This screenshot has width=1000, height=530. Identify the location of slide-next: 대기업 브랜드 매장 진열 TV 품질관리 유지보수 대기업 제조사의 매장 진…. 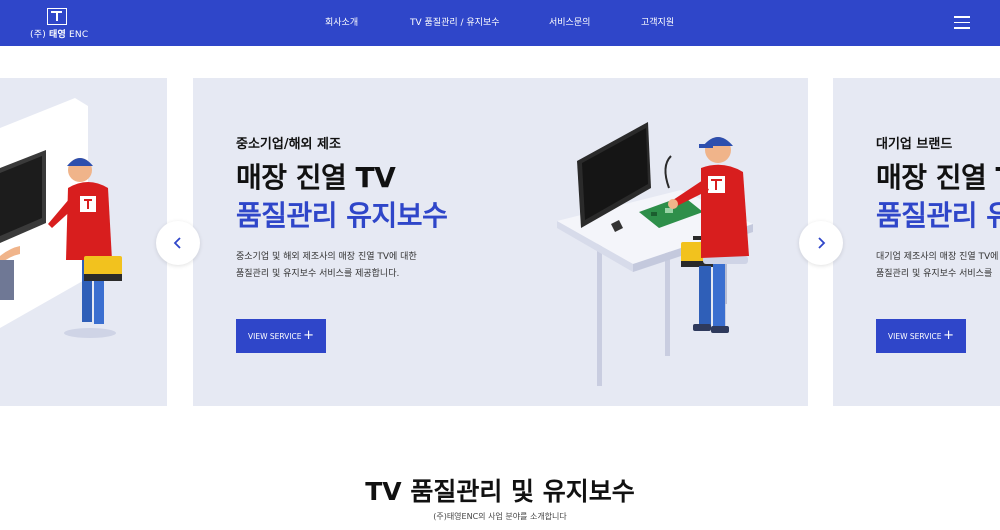
(916, 242).